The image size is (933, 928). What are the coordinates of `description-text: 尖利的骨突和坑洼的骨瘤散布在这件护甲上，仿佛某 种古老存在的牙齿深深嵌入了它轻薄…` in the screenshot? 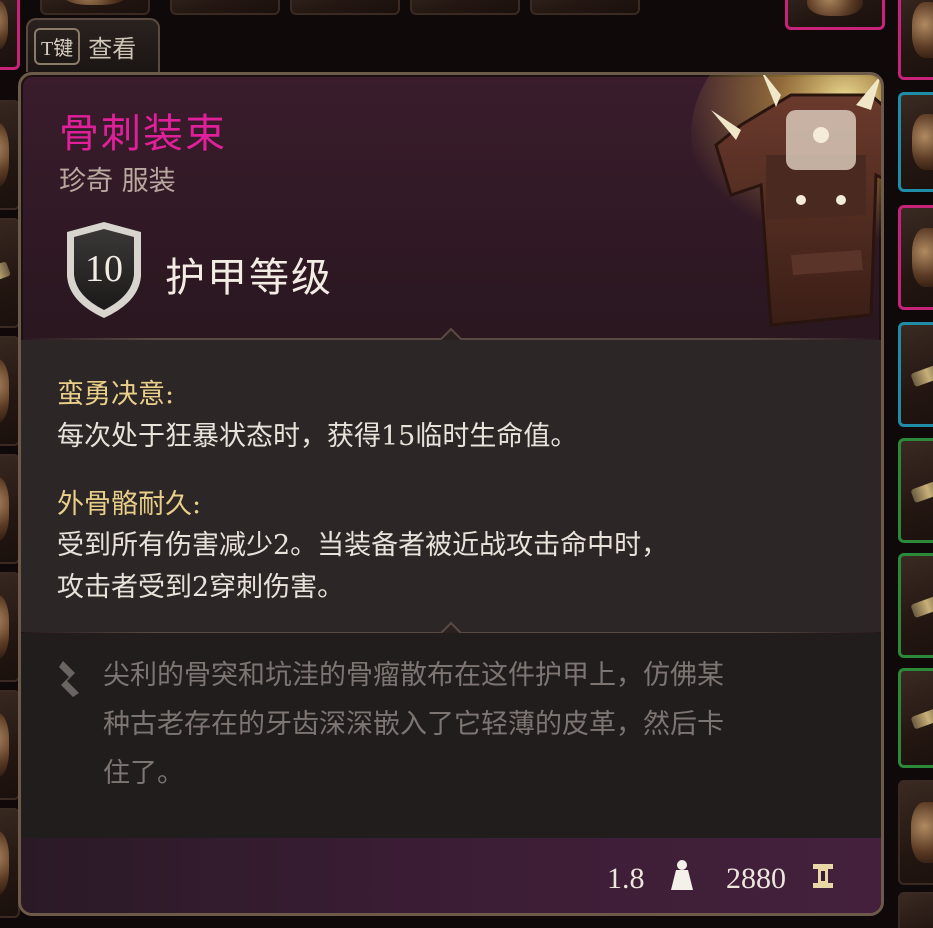 It's located at (483, 724).